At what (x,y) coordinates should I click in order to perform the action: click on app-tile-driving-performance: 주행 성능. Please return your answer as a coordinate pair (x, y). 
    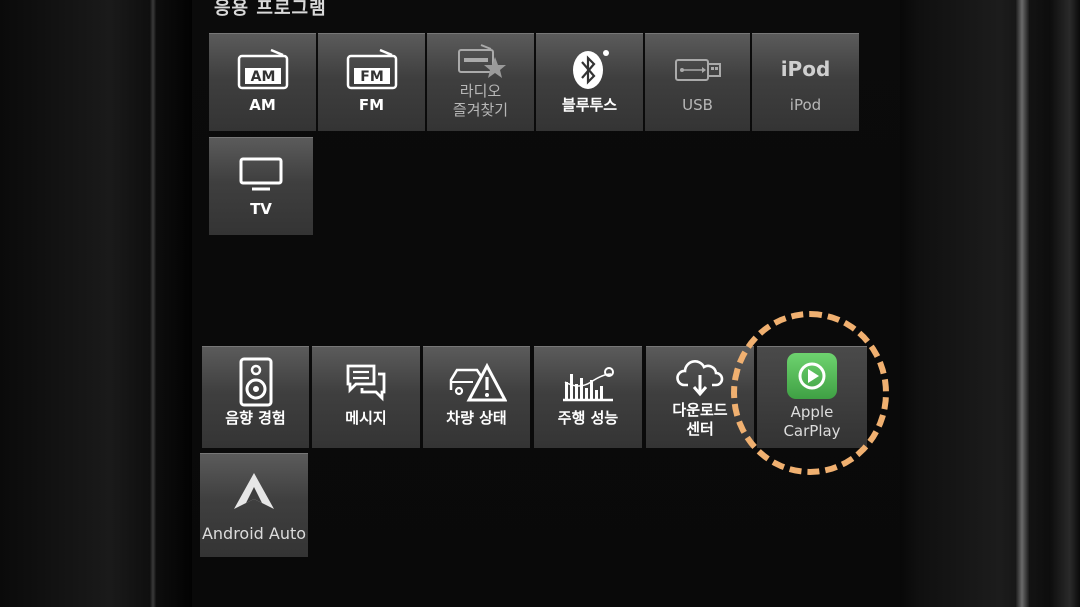
    Looking at the image, I should click on (588, 397).